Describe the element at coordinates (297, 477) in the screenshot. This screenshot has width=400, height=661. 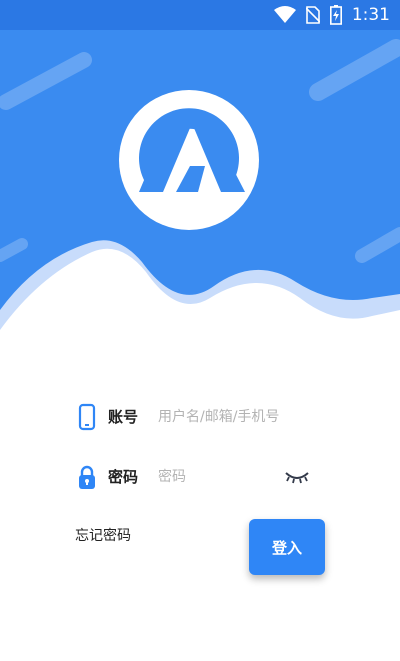
I see `eye-closed-icon` at that location.